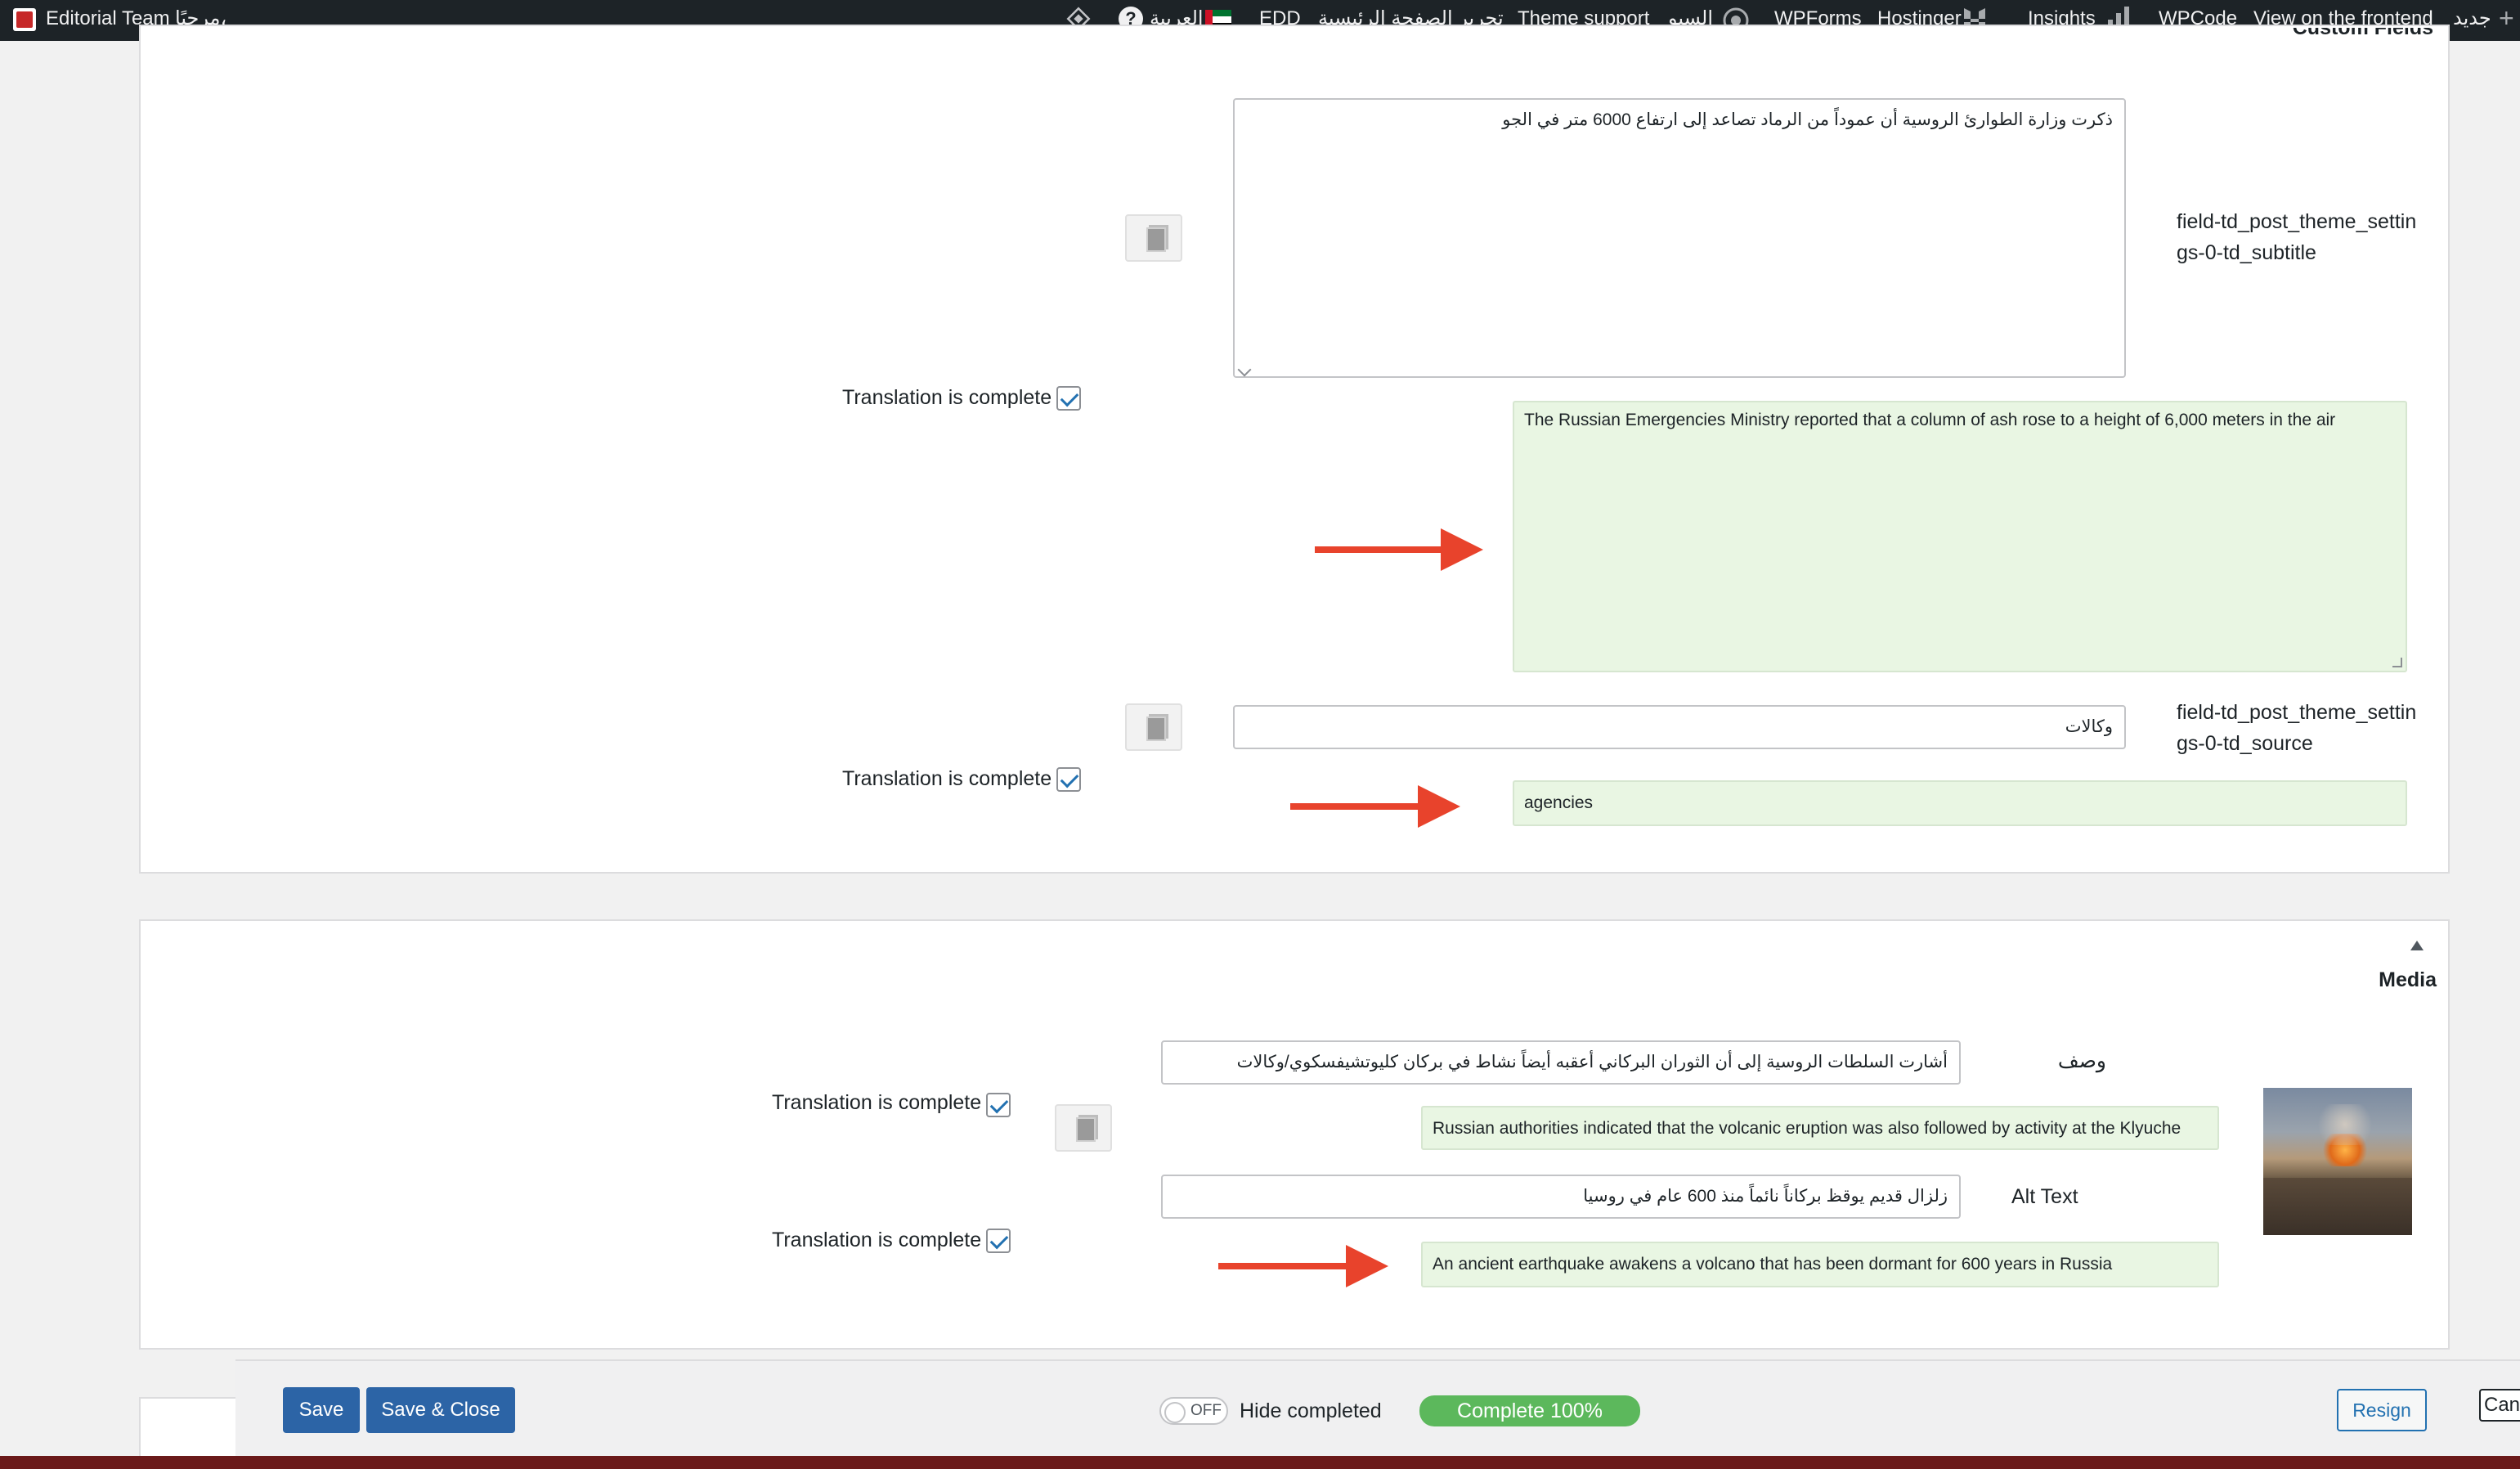 Image resolution: width=2520 pixels, height=1469 pixels. What do you see at coordinates (2499, 1405) in the screenshot?
I see `cancel-button: Canc` at bounding box center [2499, 1405].